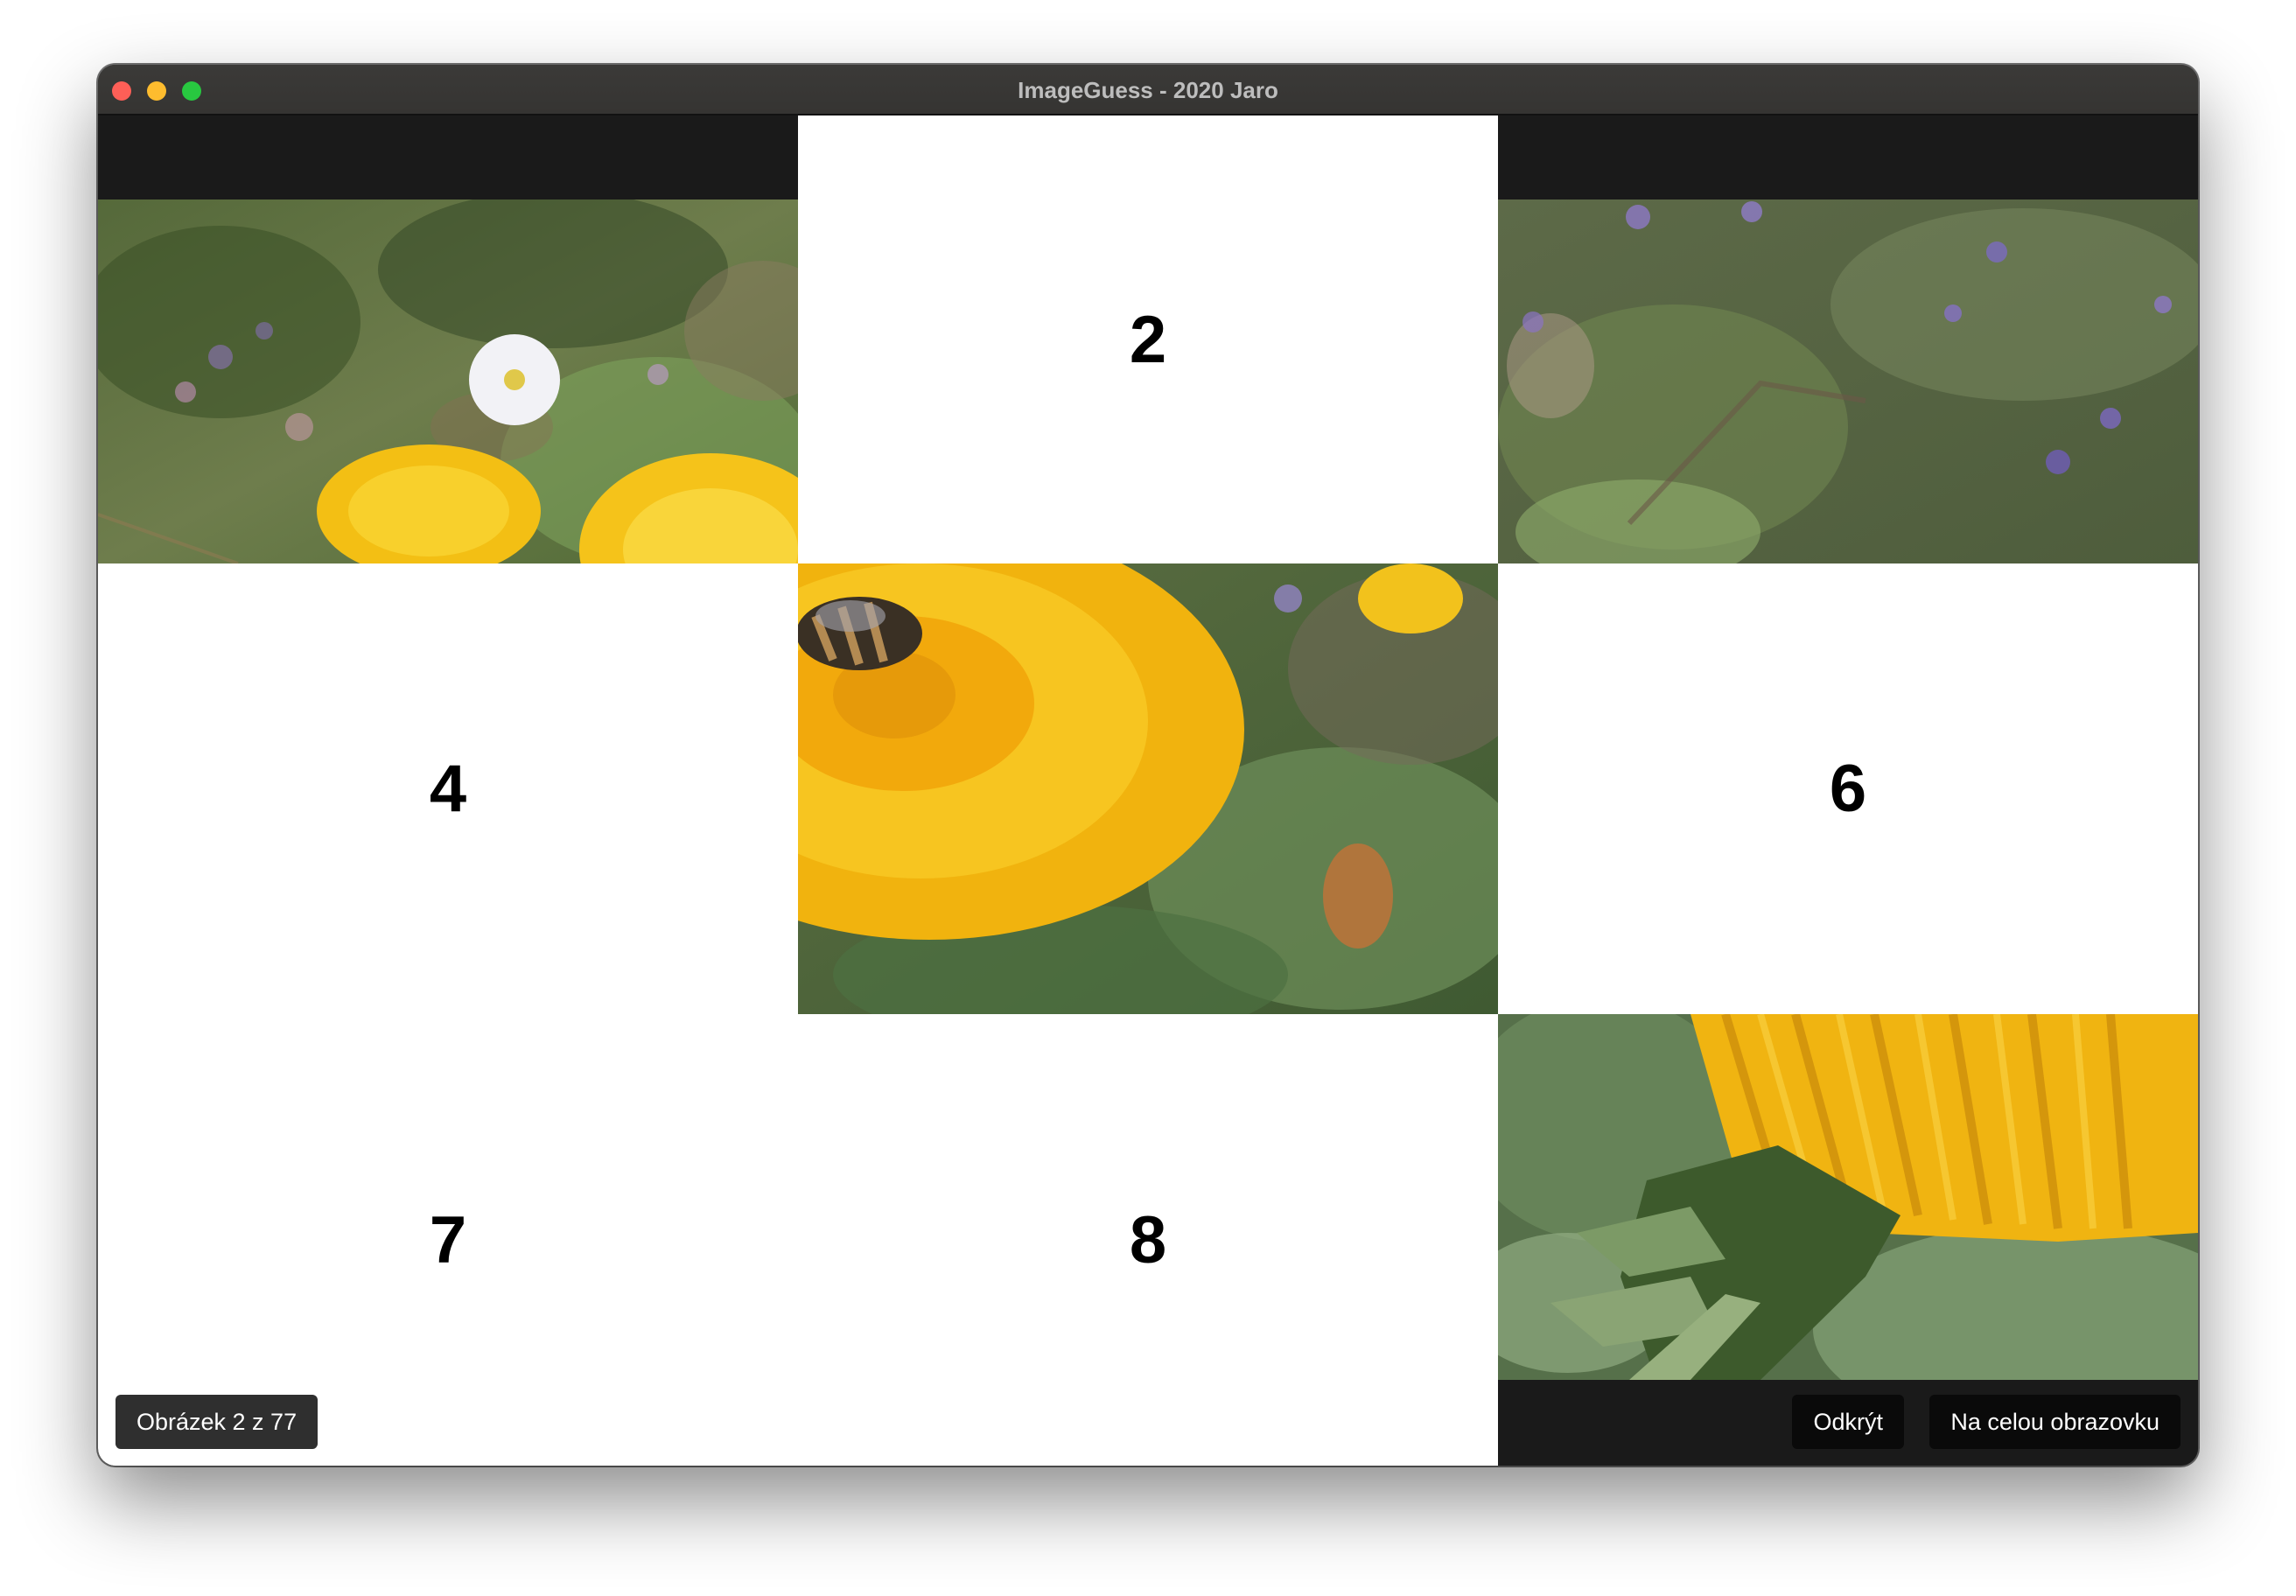 The height and width of the screenshot is (1596, 2296). I want to click on window-title: ImageGuess - 2020 Jaro, so click(1148, 90).